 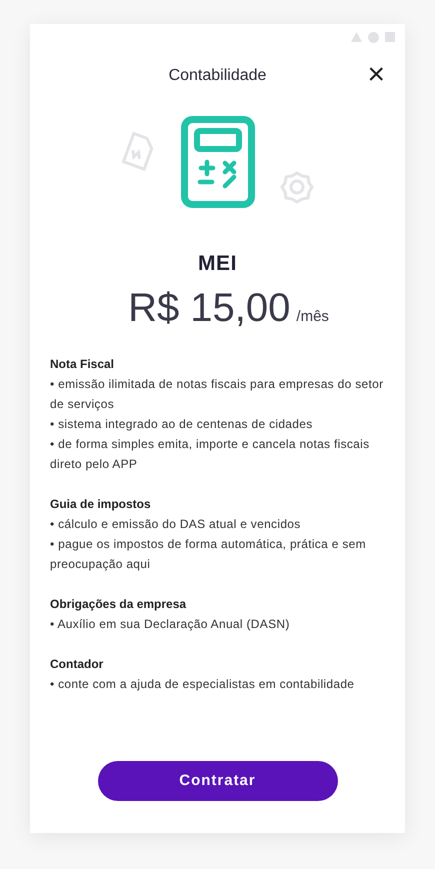 What do you see at coordinates (203, 684) in the screenshot?
I see `feature-text: • conte com a ajuda de especialistas em contabilidade` at bounding box center [203, 684].